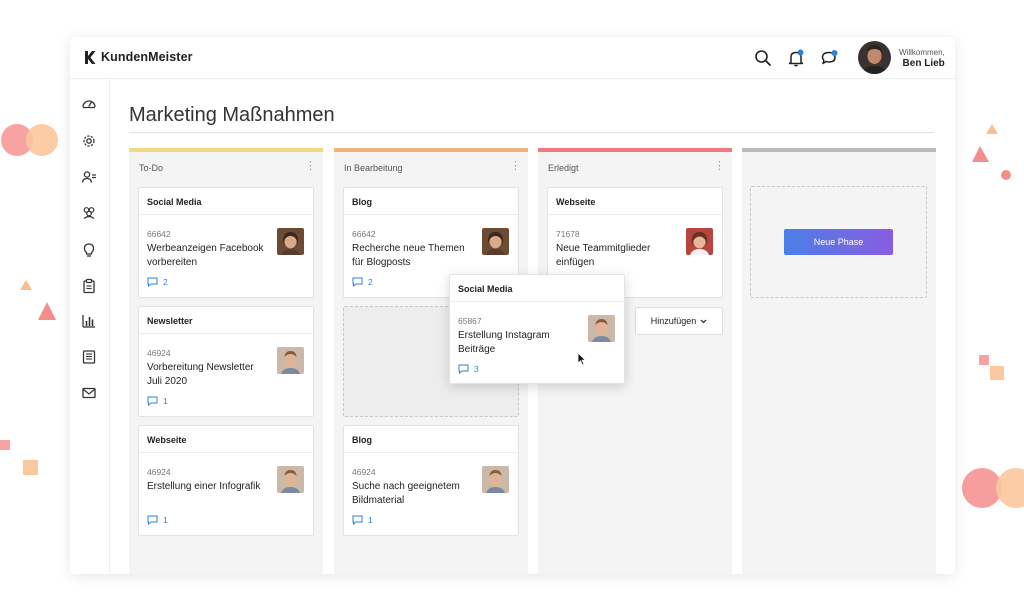 The image size is (1024, 609). Describe the element at coordinates (90, 57) in the screenshot. I see `logo-icon` at that location.